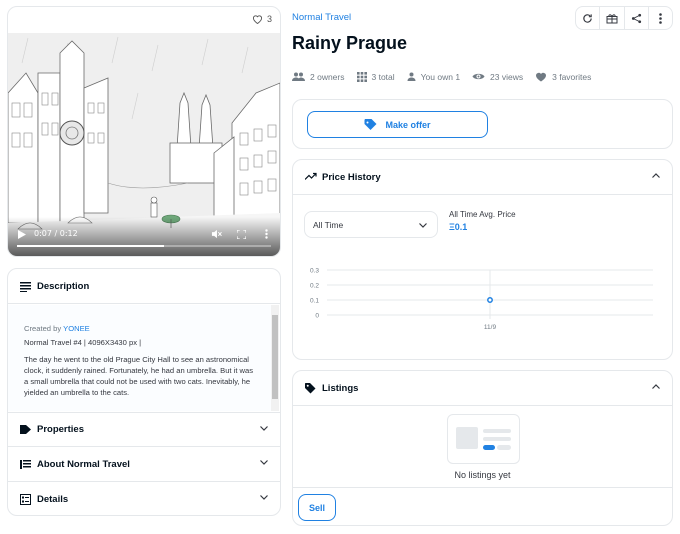 The image size is (680, 534). Describe the element at coordinates (317, 507) in the screenshot. I see `sell-button: Sell` at that location.